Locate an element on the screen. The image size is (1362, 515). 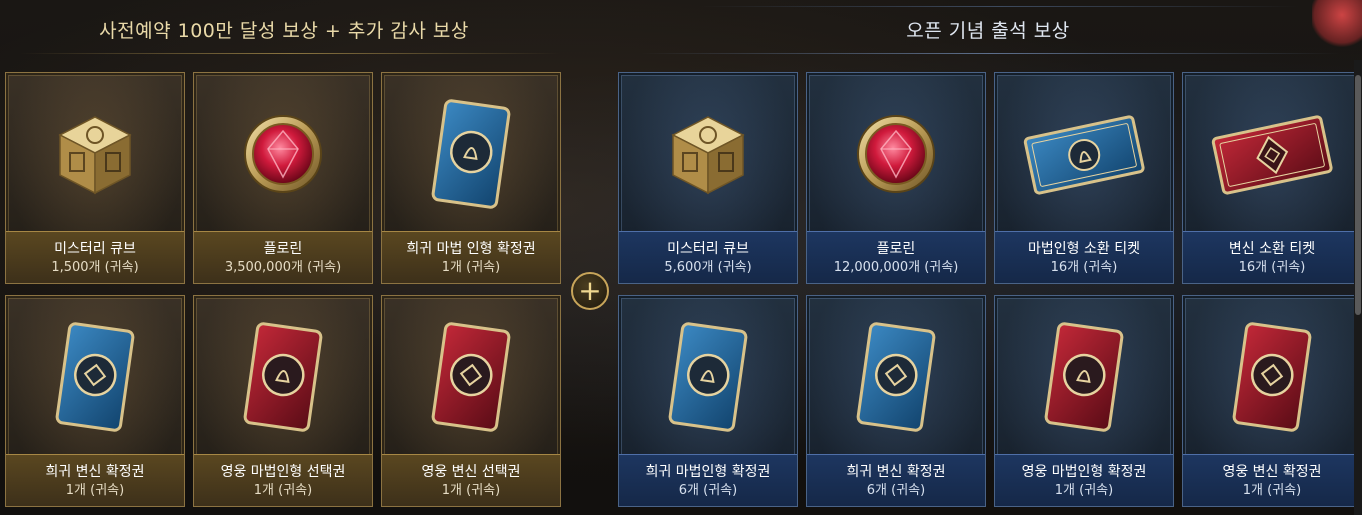
reward-card-florin: 플로린 12,000,000개 (귀속) is located at coordinates (896, 178).